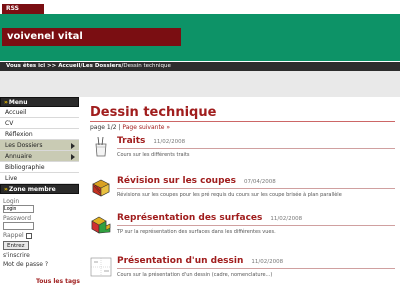 The image size is (400, 296). Describe the element at coordinates (18, 209) in the screenshot. I see `login-input` at that location.